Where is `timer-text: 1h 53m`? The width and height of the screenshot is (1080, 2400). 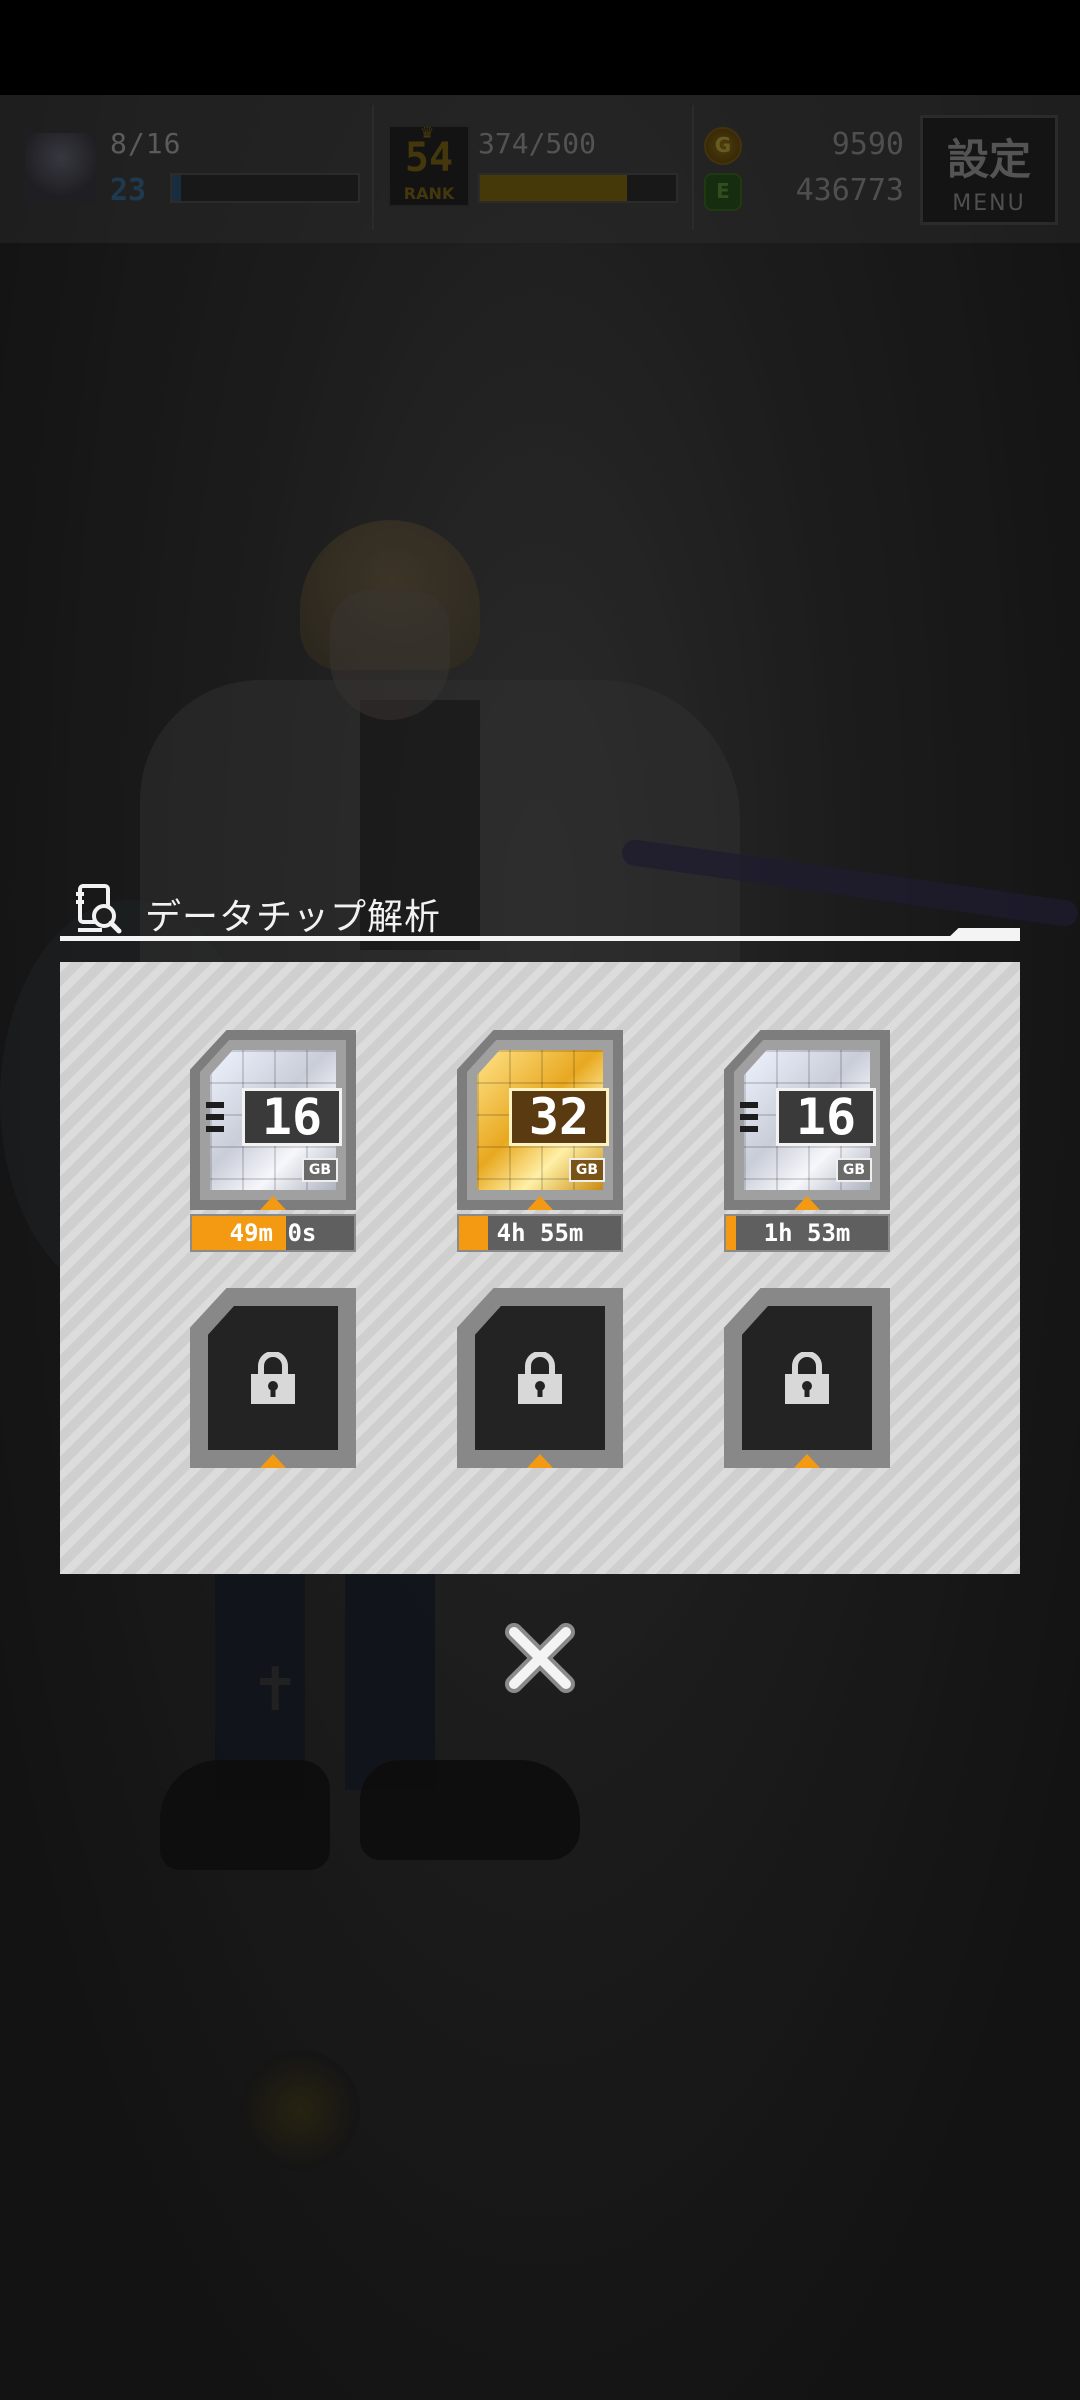 timer-text: 1h 53m is located at coordinates (807, 1233).